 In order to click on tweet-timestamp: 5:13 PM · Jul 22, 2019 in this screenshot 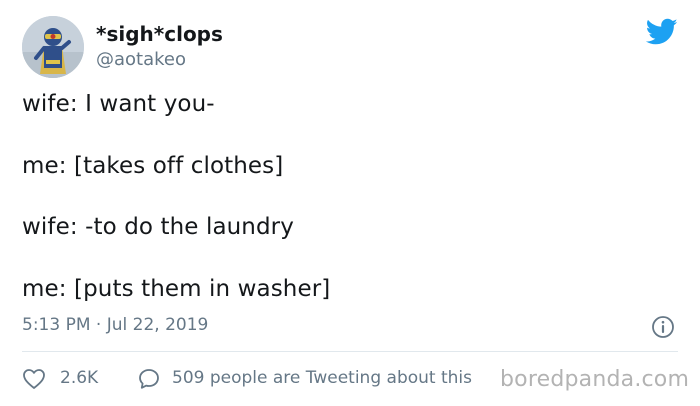, I will do `click(115, 325)`.